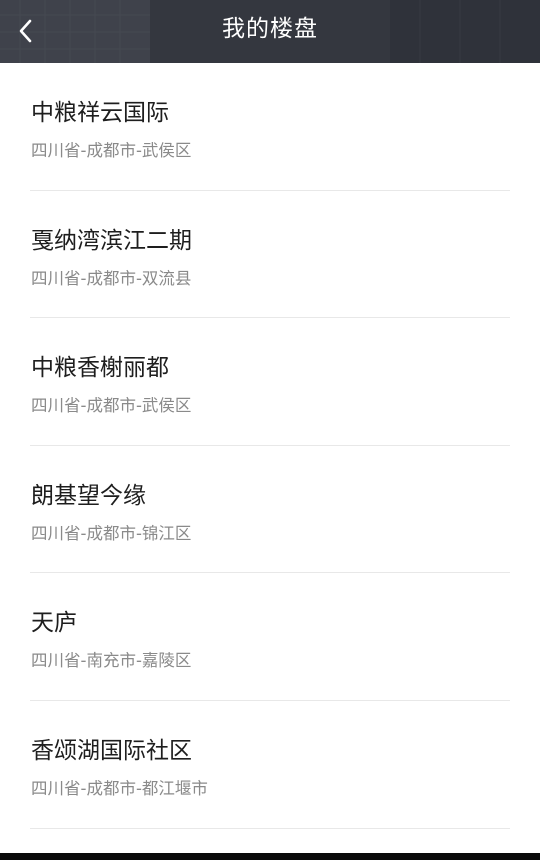 Image resolution: width=540 pixels, height=860 pixels. I want to click on property-item: 天庐 四川省-南充市-嘉陵区, so click(270, 637).